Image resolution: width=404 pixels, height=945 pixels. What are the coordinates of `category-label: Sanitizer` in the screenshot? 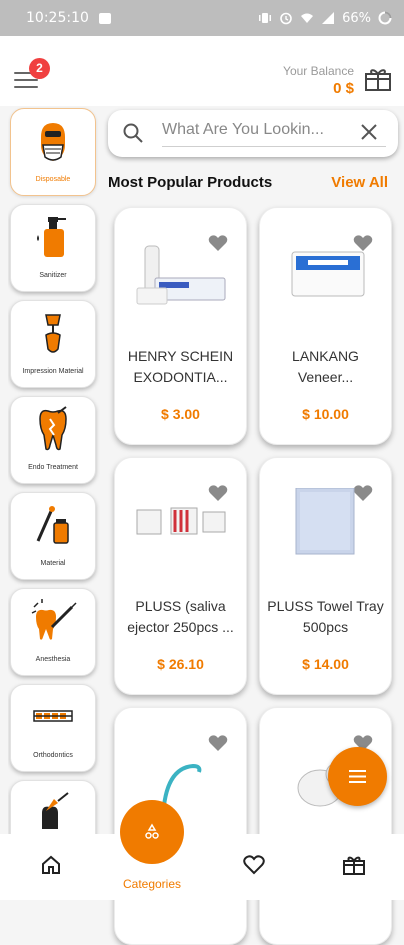 It's located at (53, 275).